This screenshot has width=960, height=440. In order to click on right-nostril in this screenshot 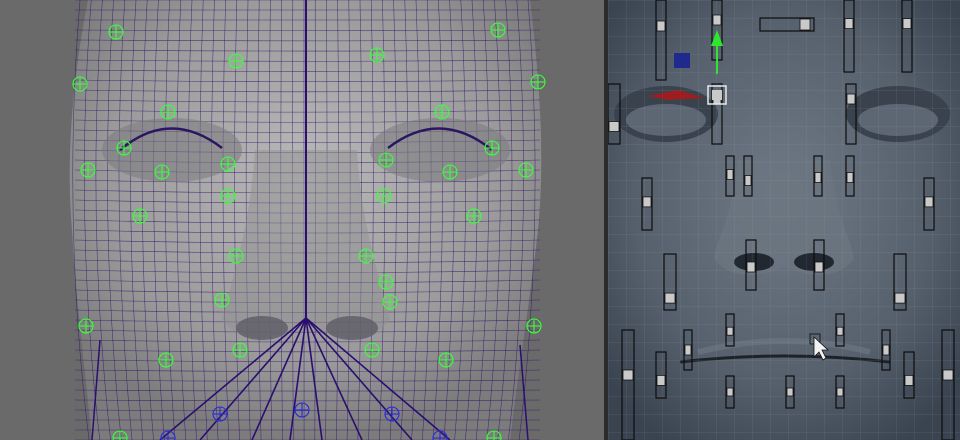, I will do `click(352, 328)`.